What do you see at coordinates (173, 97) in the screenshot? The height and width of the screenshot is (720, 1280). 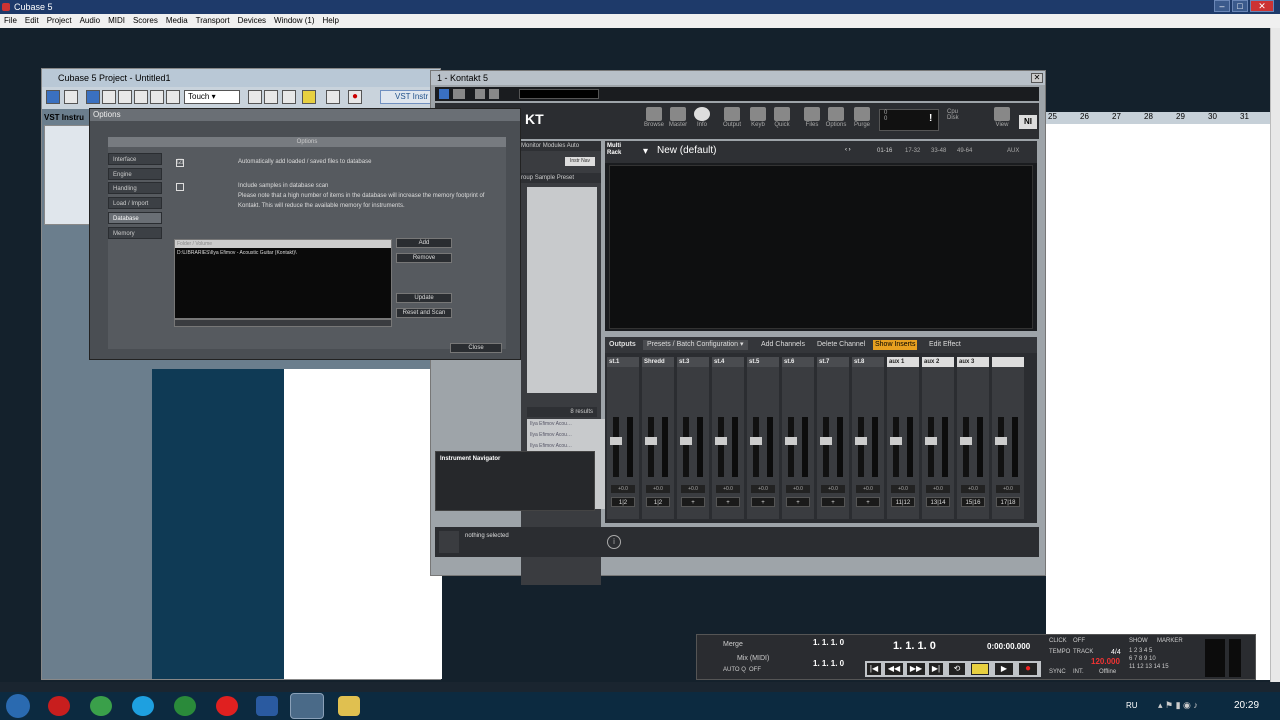 I see `automation-icon` at bounding box center [173, 97].